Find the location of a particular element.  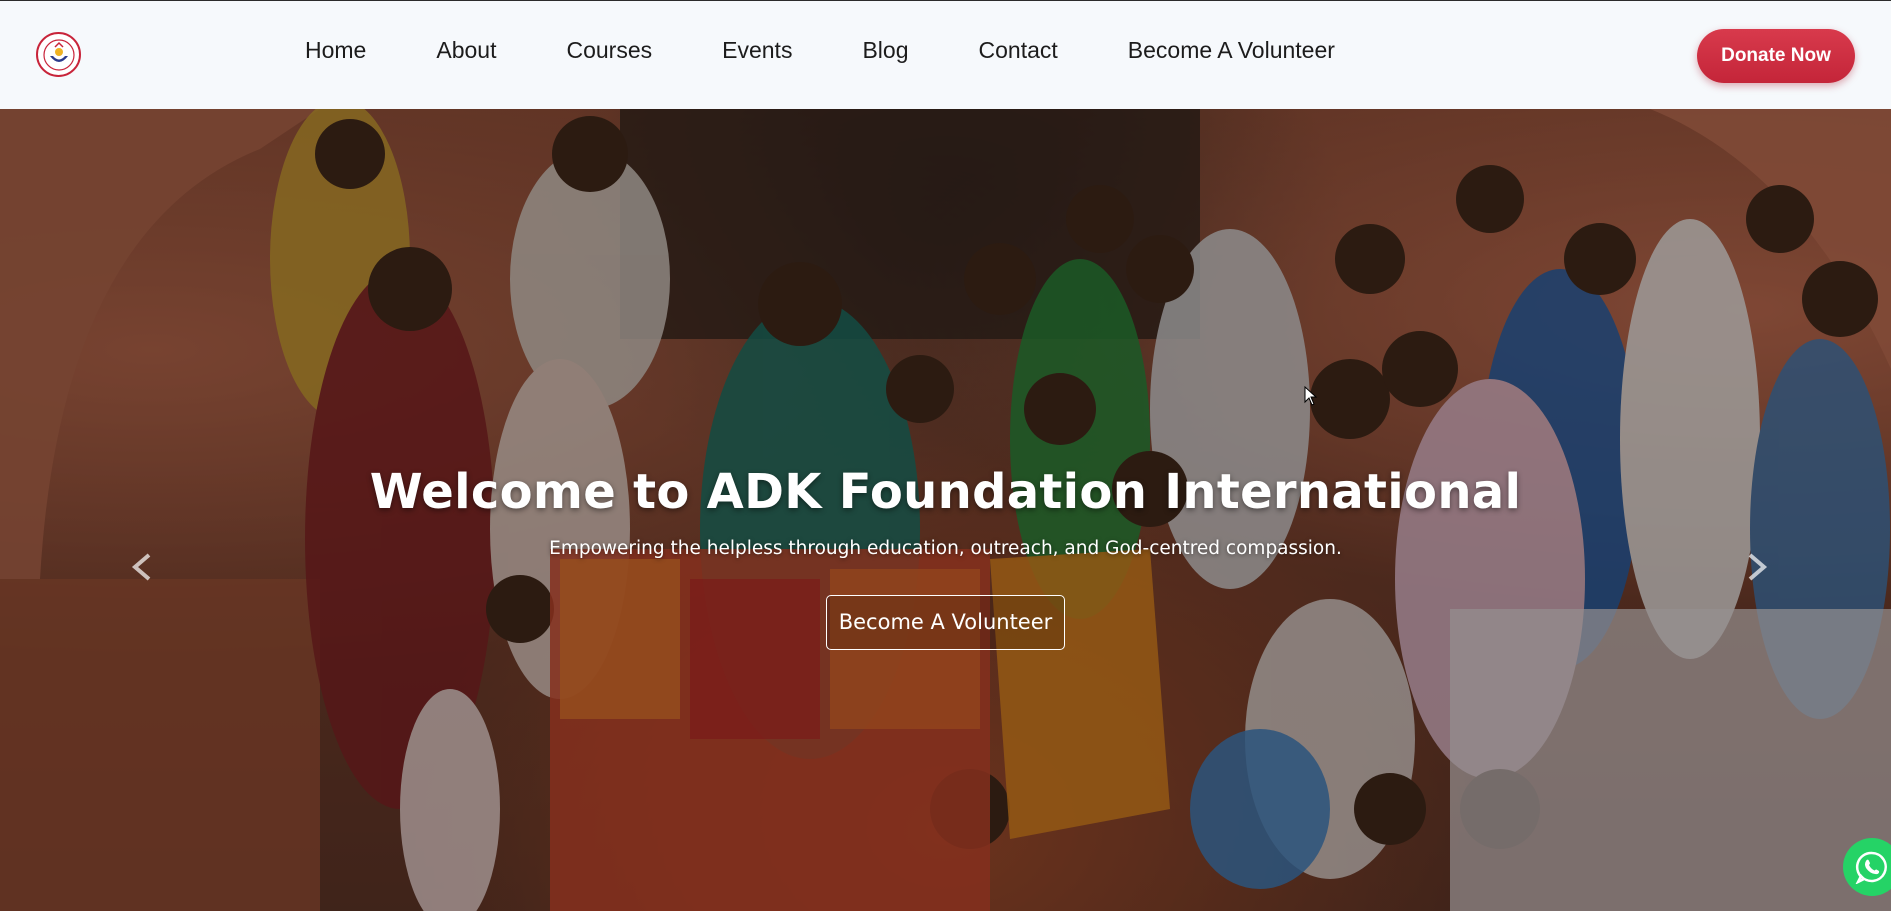

mouse-cursor-icon is located at coordinates (1311, 396).